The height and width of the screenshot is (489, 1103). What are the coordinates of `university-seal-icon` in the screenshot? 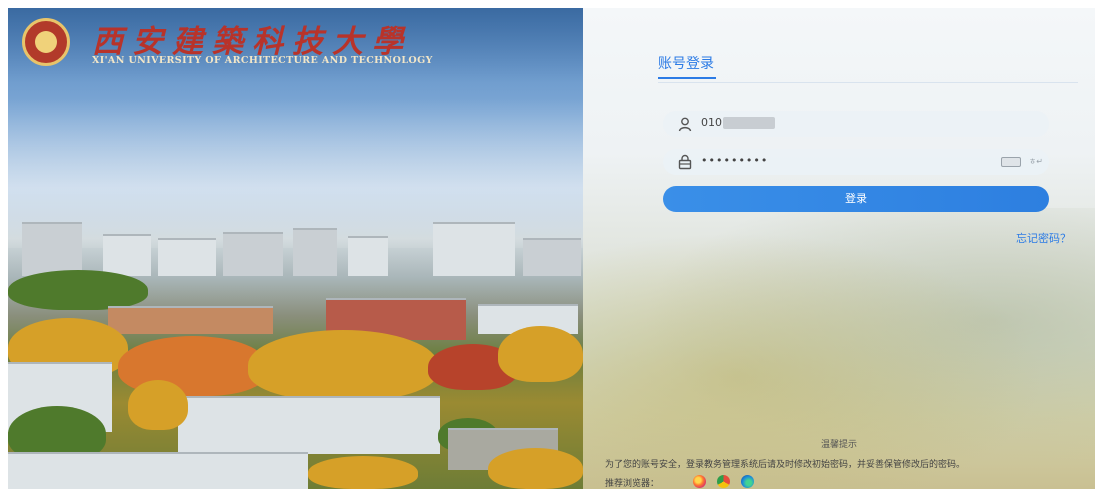 It's located at (46, 42).